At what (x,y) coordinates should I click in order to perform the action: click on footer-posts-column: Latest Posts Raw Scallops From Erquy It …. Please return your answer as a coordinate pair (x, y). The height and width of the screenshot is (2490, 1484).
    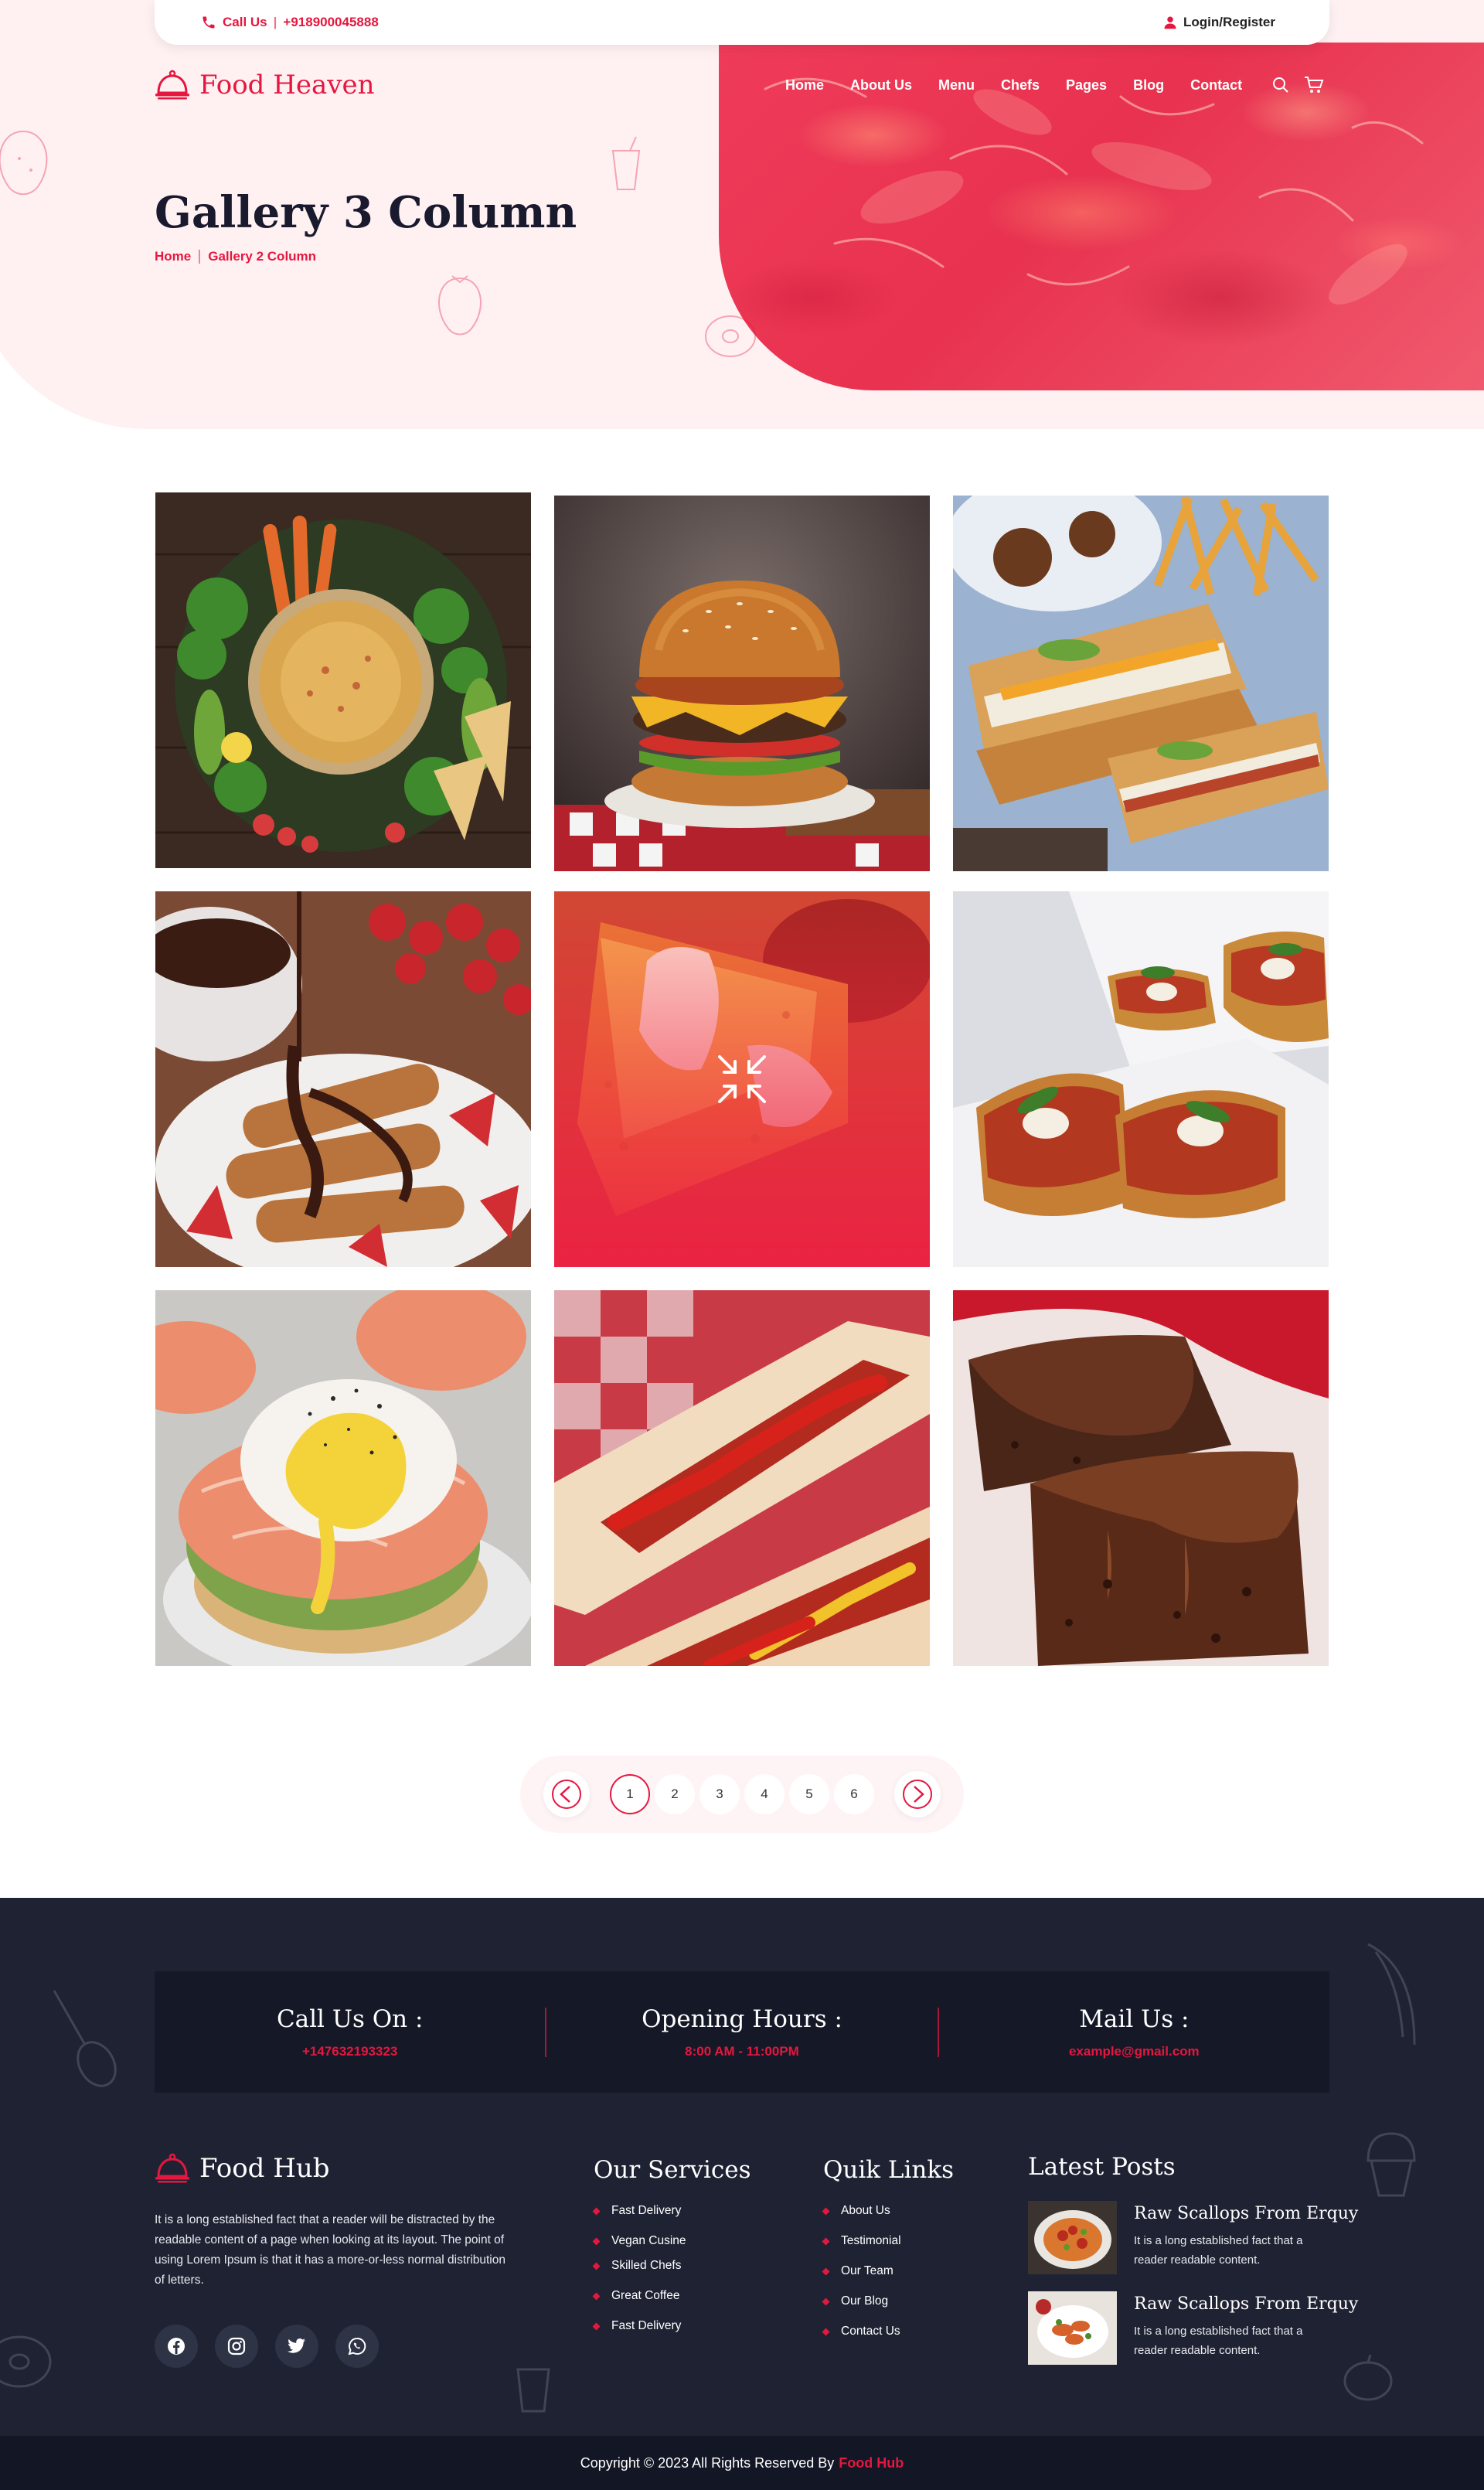
    Looking at the image, I should click on (1193, 2267).